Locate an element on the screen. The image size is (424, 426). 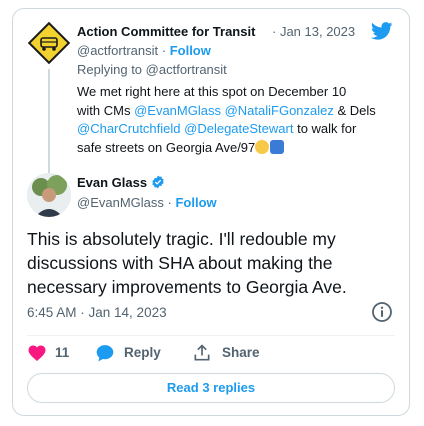
worried-face-emoji is located at coordinates (262, 146).